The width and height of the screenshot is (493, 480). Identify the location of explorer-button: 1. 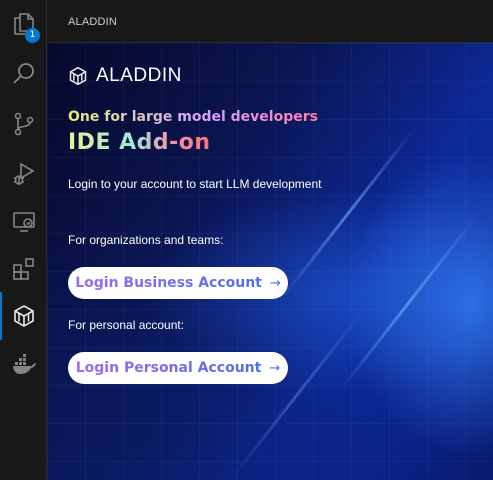
(23, 24).